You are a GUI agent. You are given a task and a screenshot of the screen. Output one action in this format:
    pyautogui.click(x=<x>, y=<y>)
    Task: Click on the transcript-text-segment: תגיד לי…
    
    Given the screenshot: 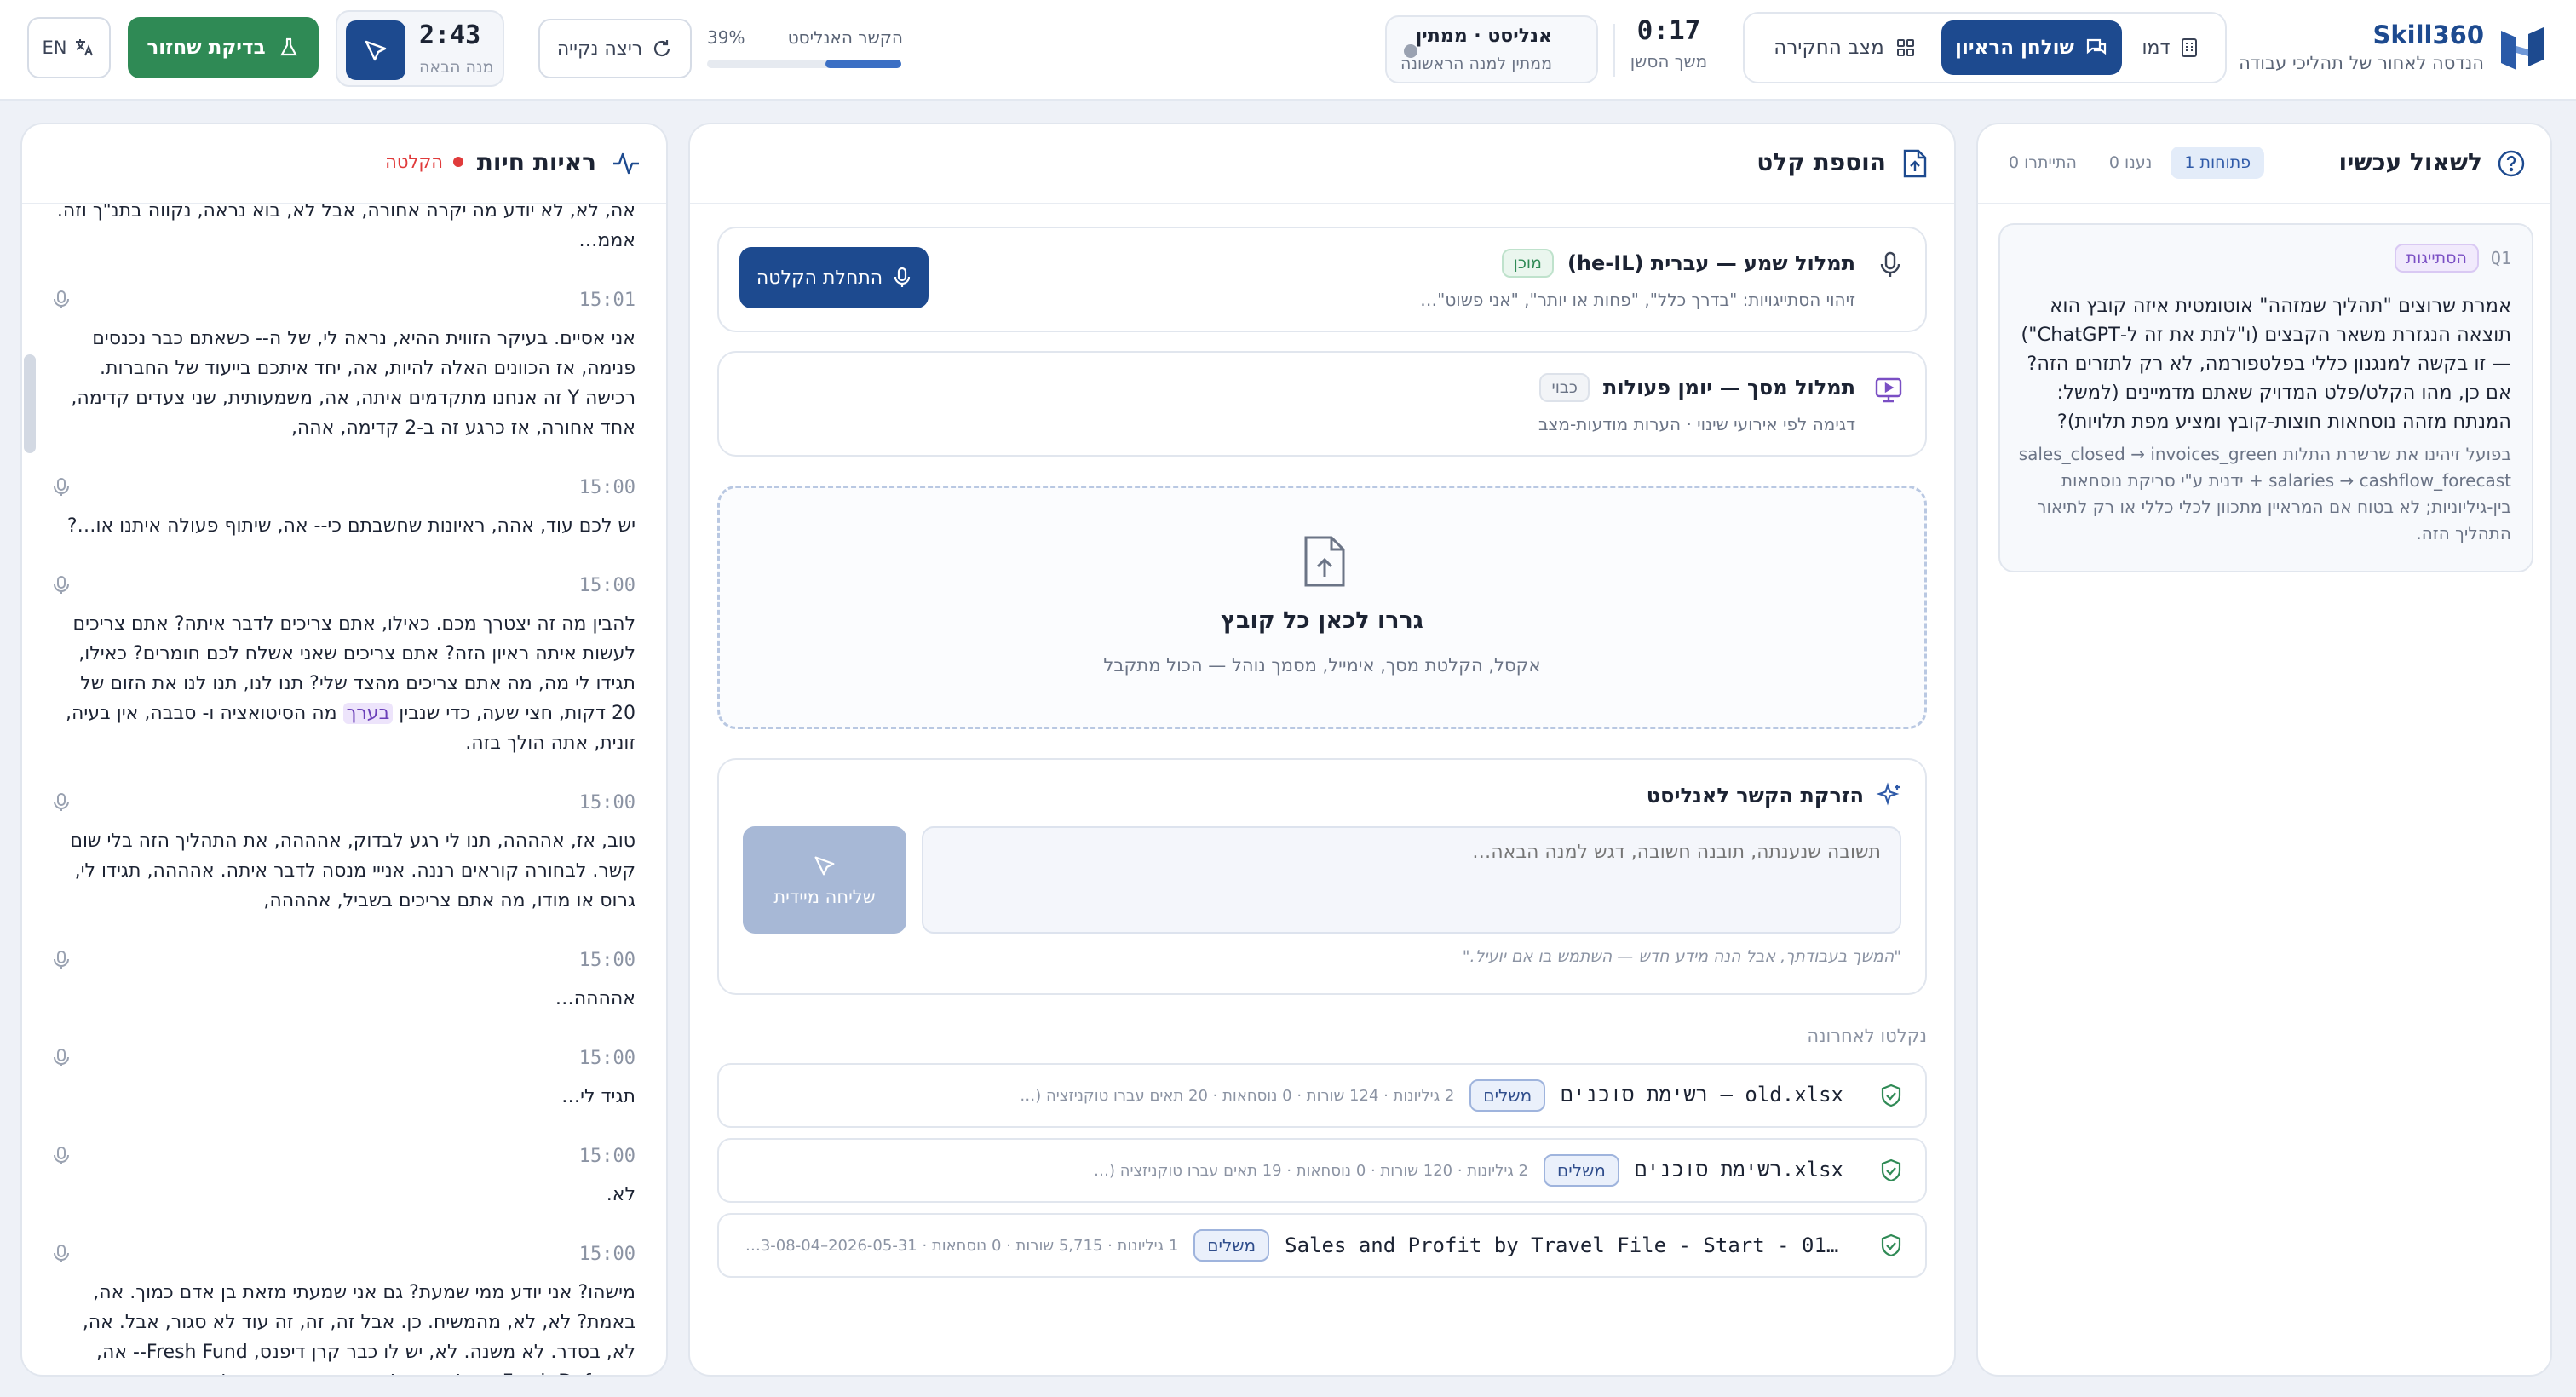 What is the action you would take?
    pyautogui.click(x=598, y=1096)
    